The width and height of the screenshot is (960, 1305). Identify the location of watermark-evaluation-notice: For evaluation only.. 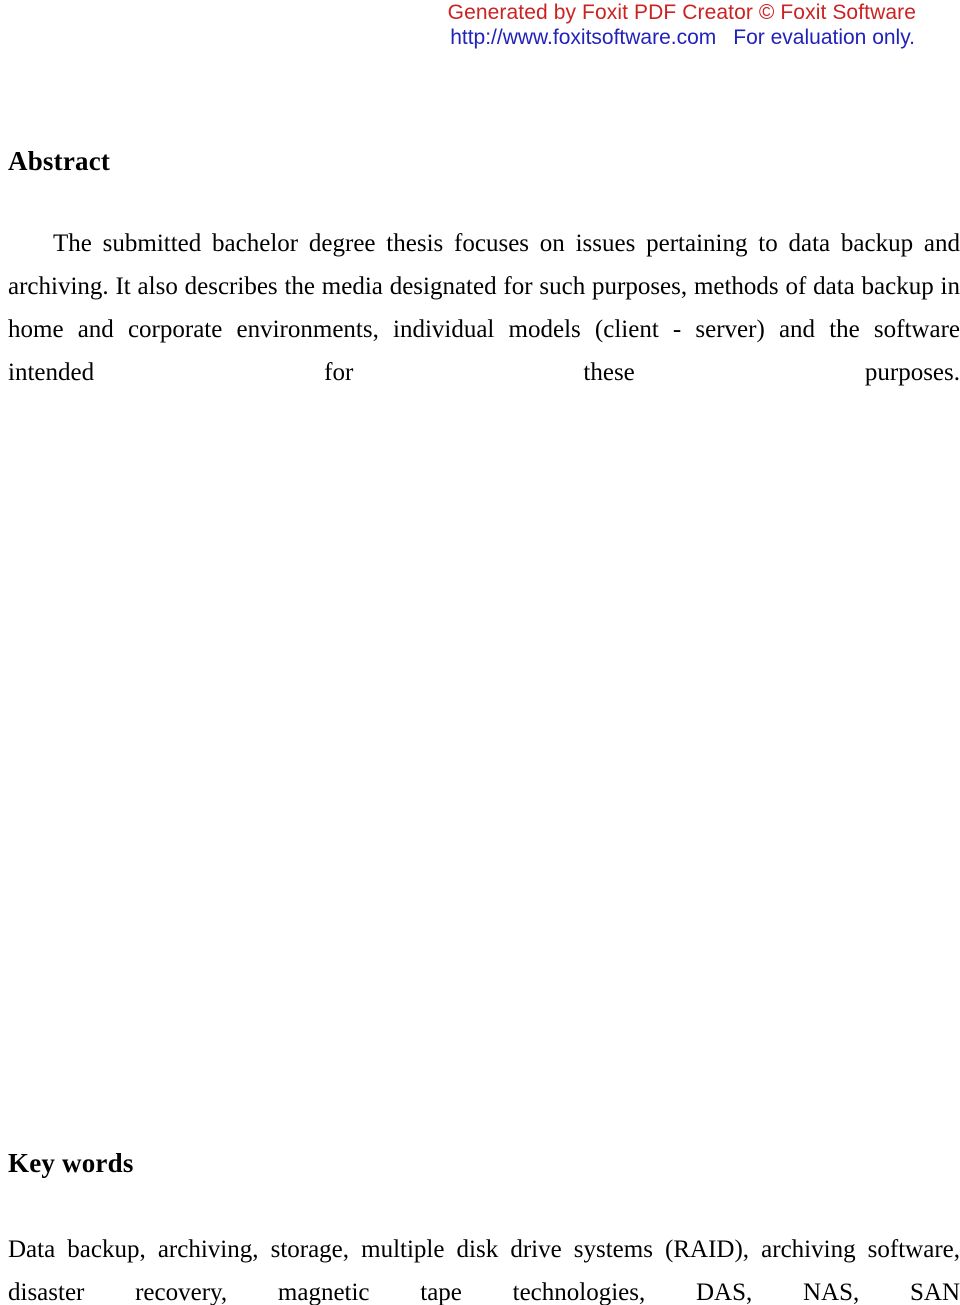
(824, 37).